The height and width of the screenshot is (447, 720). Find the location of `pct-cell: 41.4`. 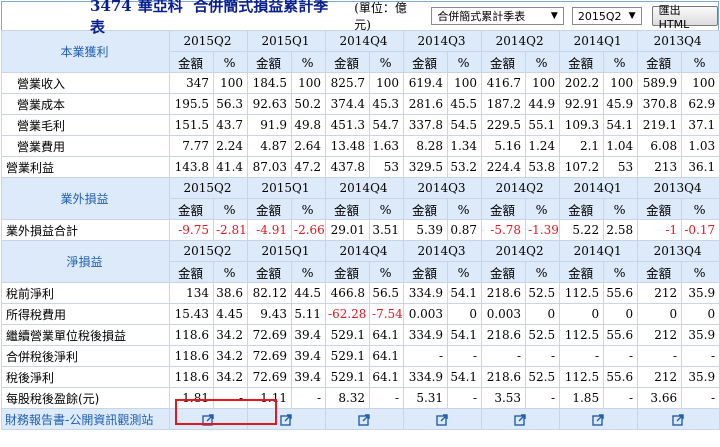

pct-cell: 41.4 is located at coordinates (230, 167).